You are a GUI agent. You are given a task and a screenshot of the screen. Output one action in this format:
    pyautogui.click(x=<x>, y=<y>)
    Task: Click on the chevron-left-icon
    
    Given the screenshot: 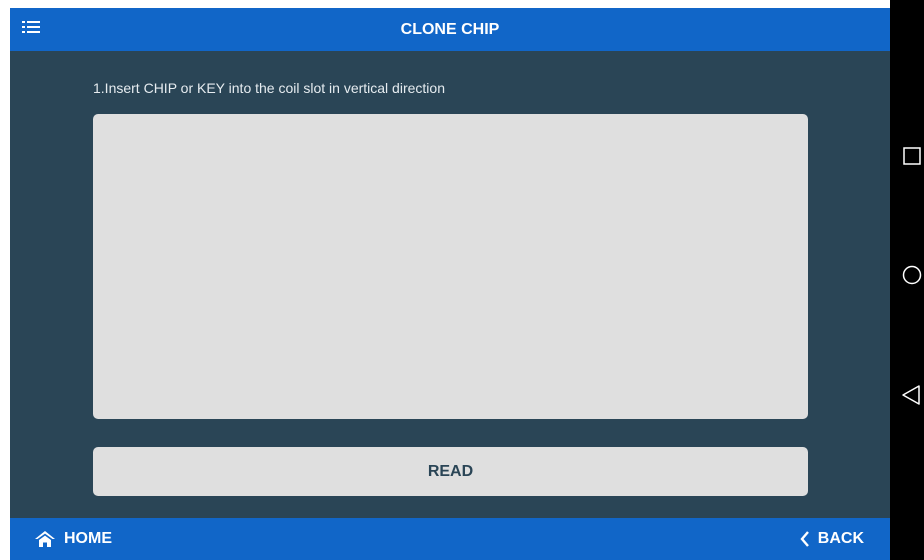 What is the action you would take?
    pyautogui.click(x=804, y=539)
    